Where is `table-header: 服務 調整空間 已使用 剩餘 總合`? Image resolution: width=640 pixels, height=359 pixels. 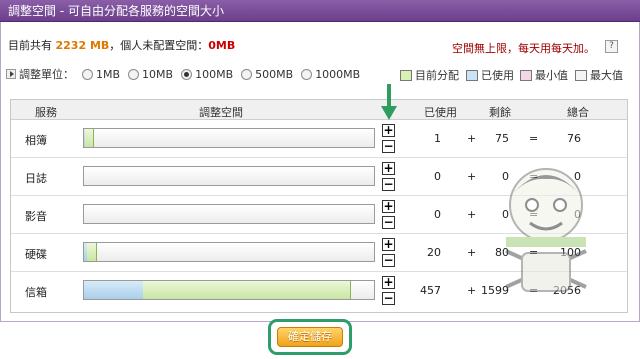 table-header: 服務 調整空間 已使用 剩餘 總合 is located at coordinates (319, 110).